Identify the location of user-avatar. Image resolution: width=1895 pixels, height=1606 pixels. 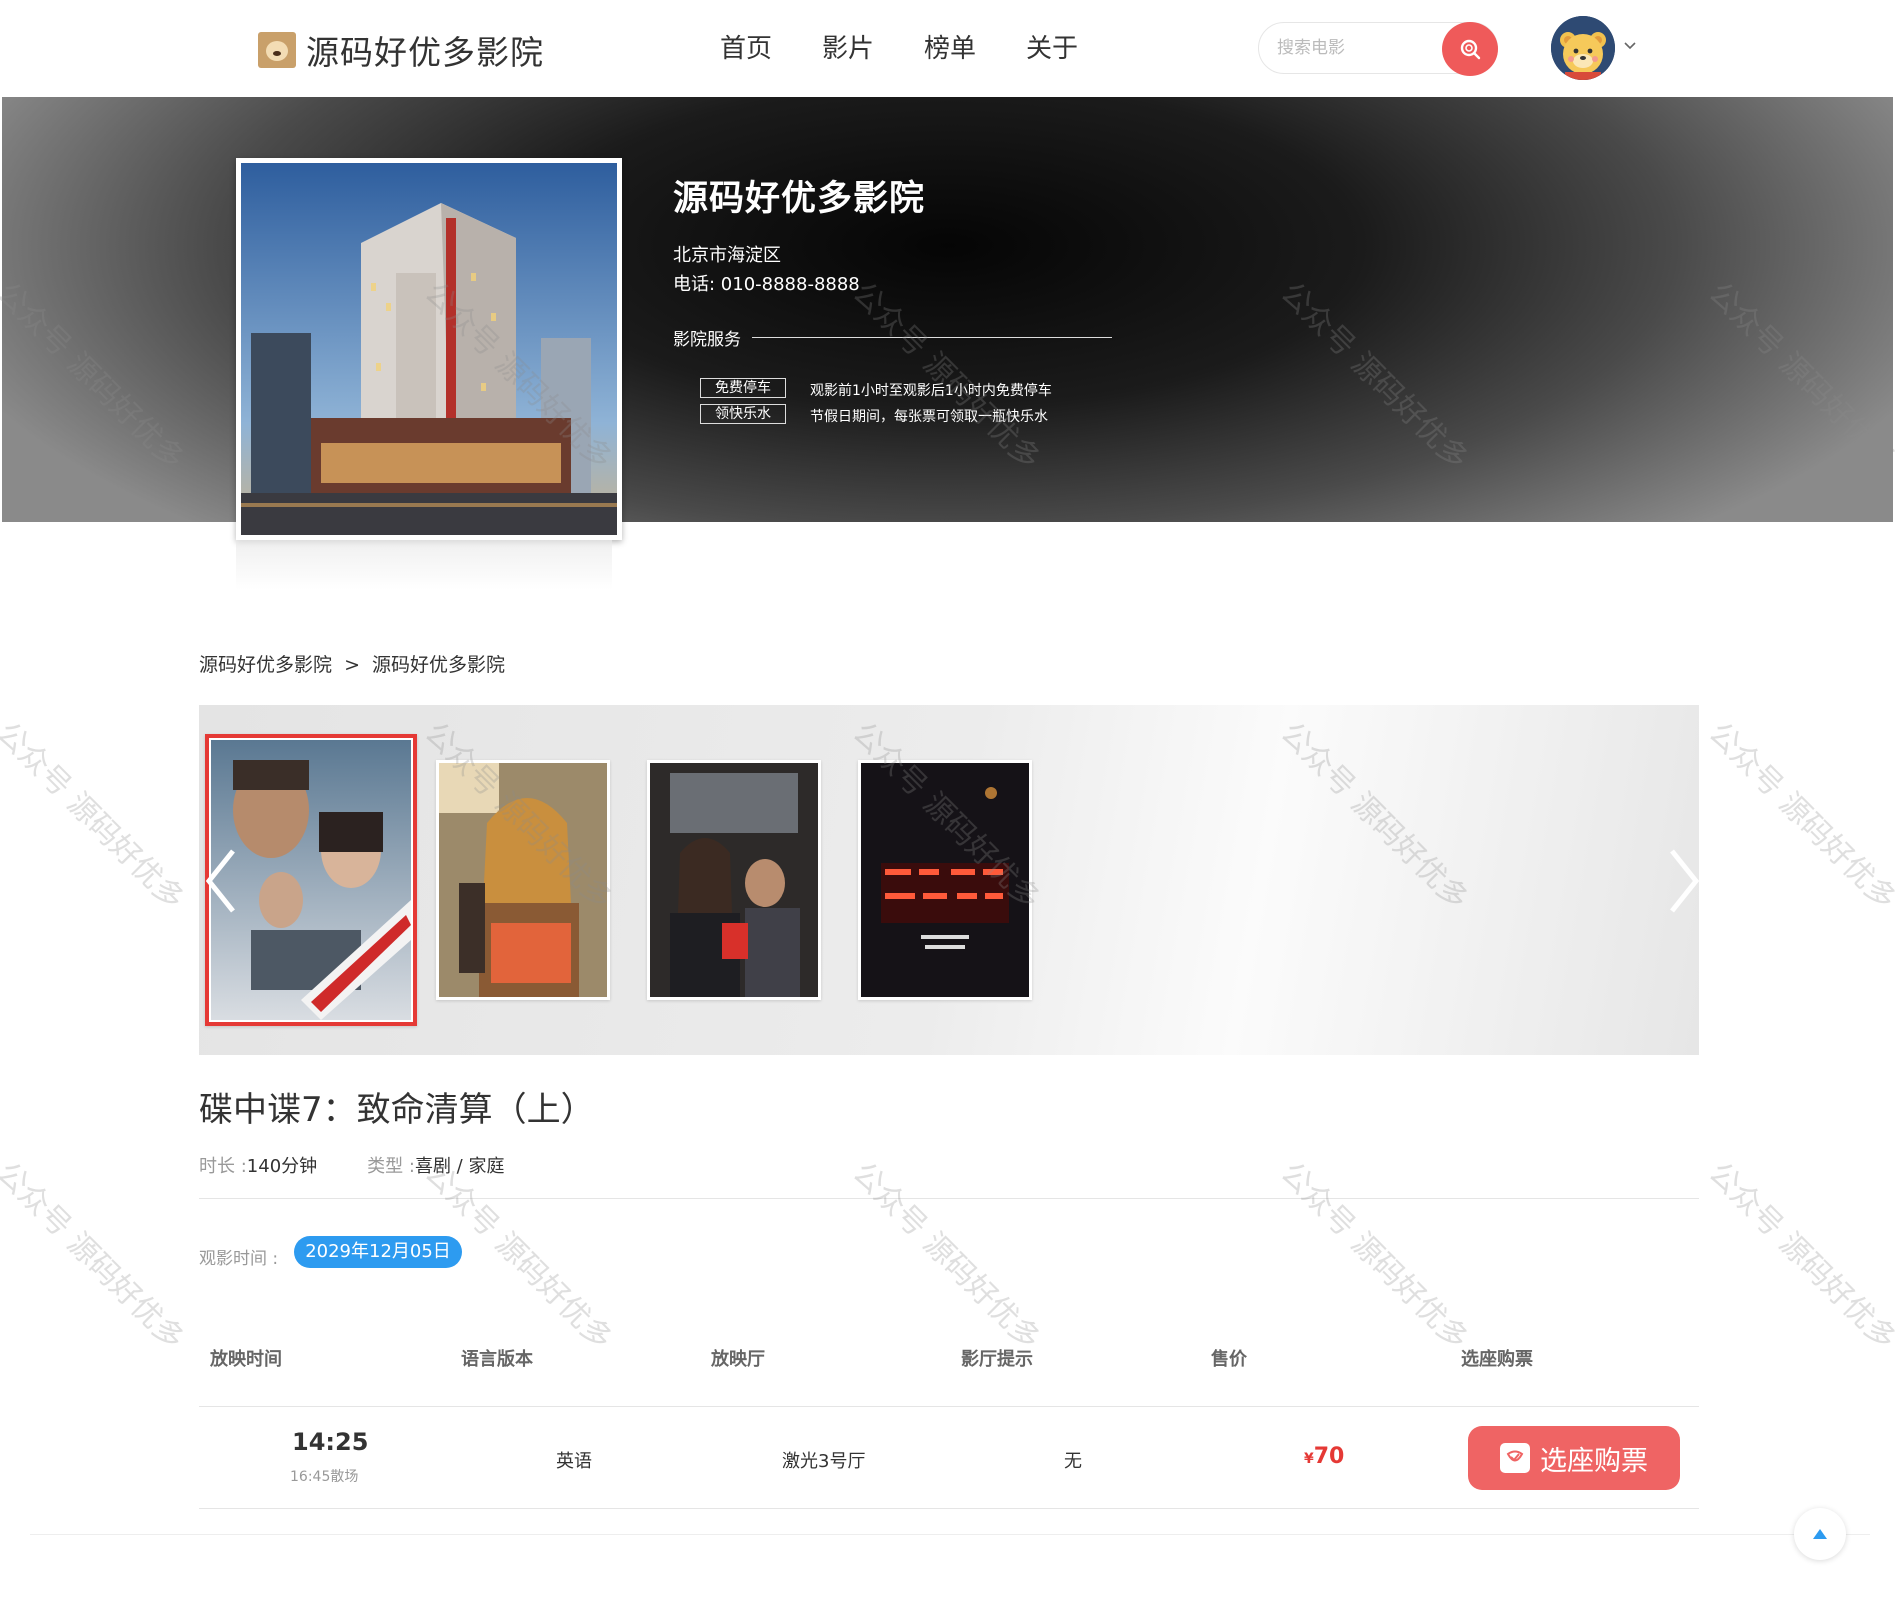
(1583, 48).